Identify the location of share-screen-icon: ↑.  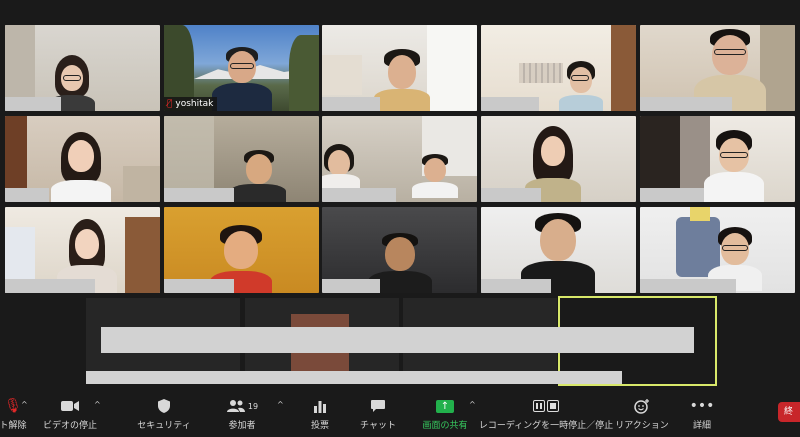
(445, 406).